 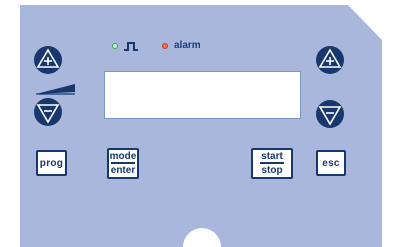 I want to click on left-down-minus-button, so click(x=48, y=112).